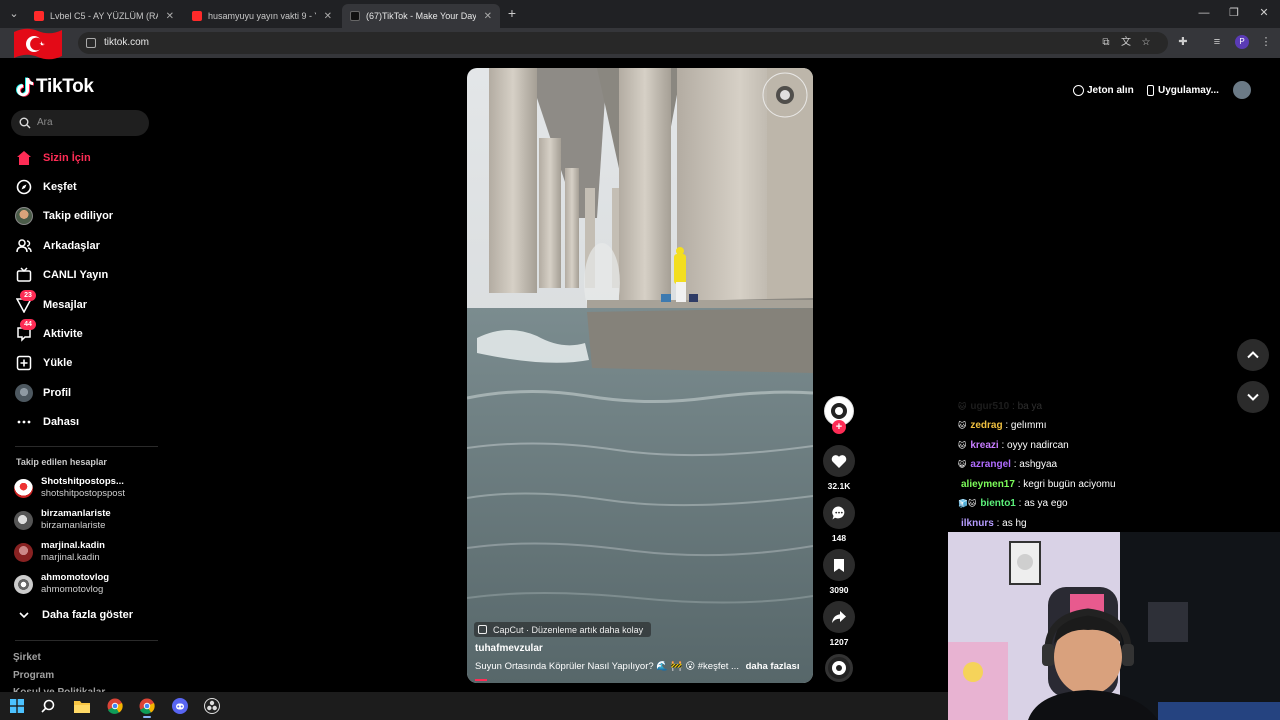 This screenshot has height=720, width=1280. I want to click on video-progress-bar, so click(481, 680).